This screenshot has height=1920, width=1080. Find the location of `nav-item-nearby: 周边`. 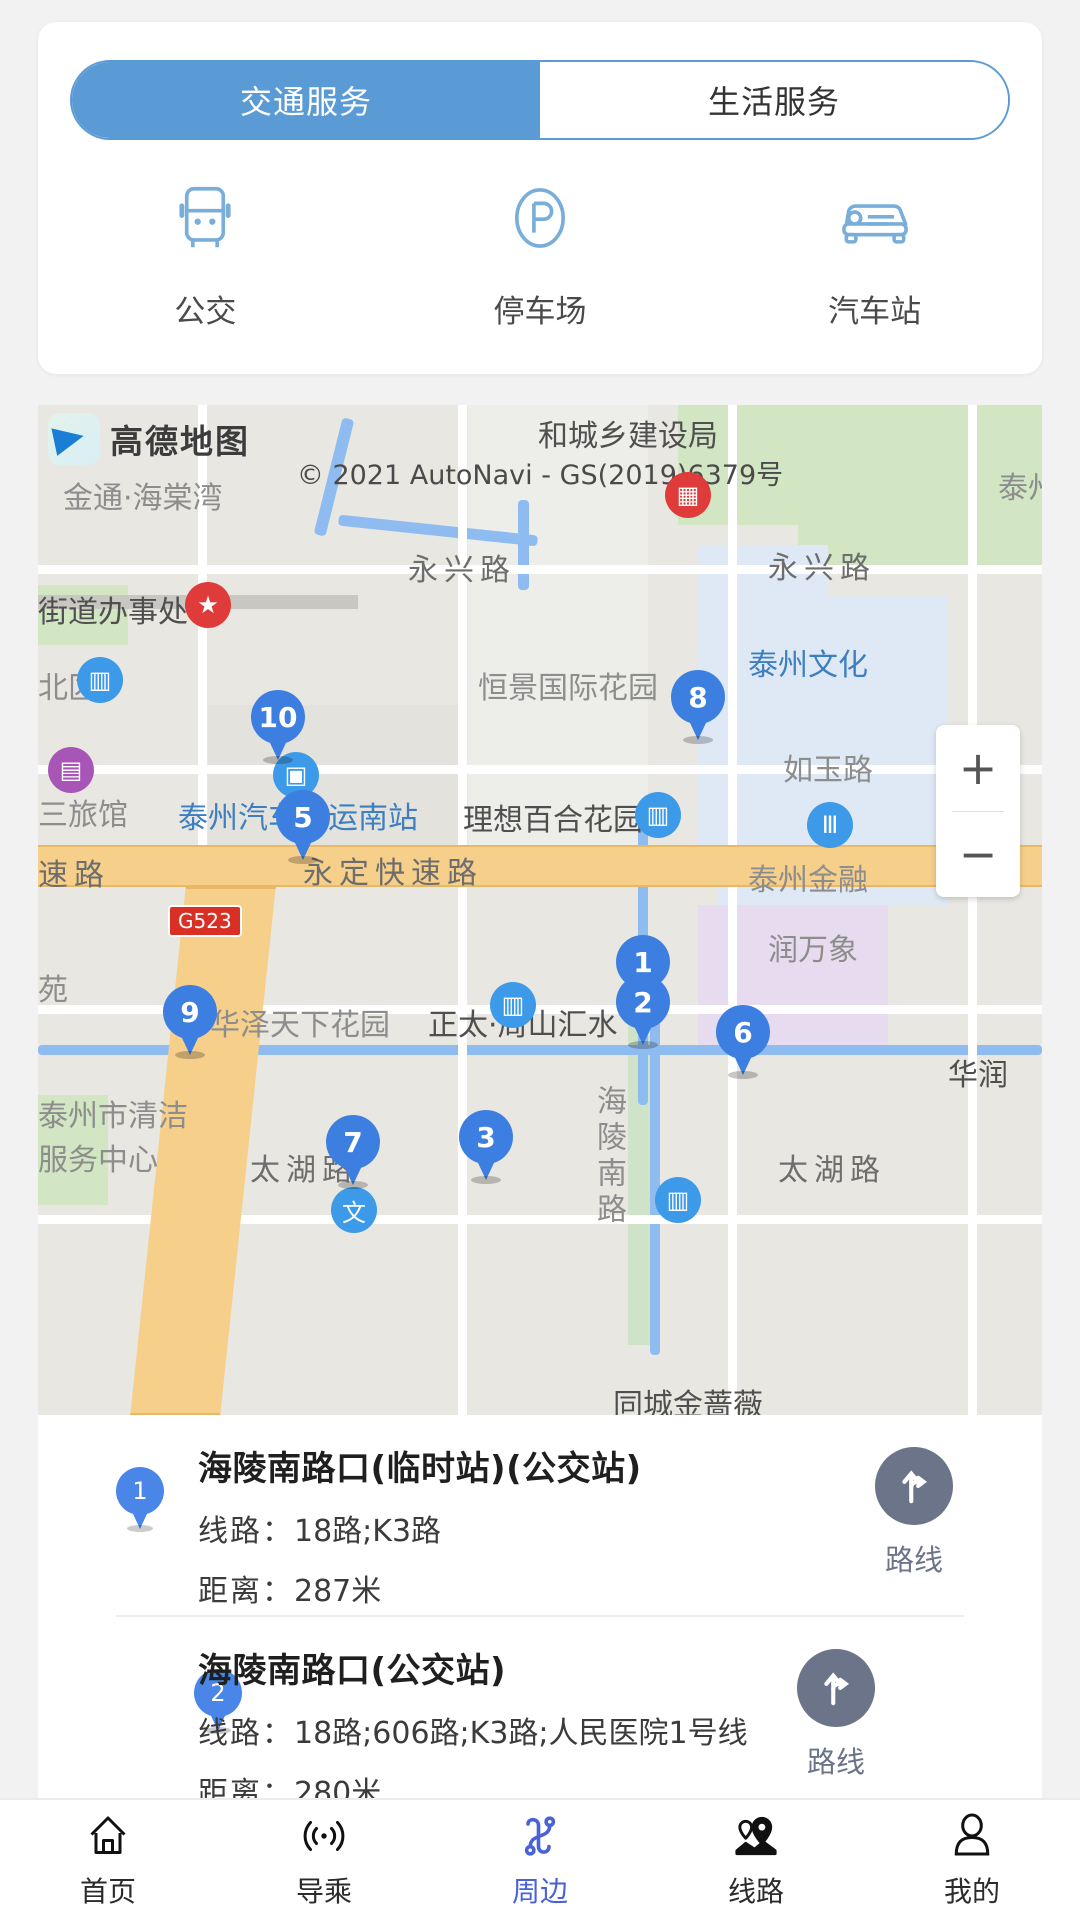

nav-item-nearby: 周边 is located at coordinates (540, 1860).